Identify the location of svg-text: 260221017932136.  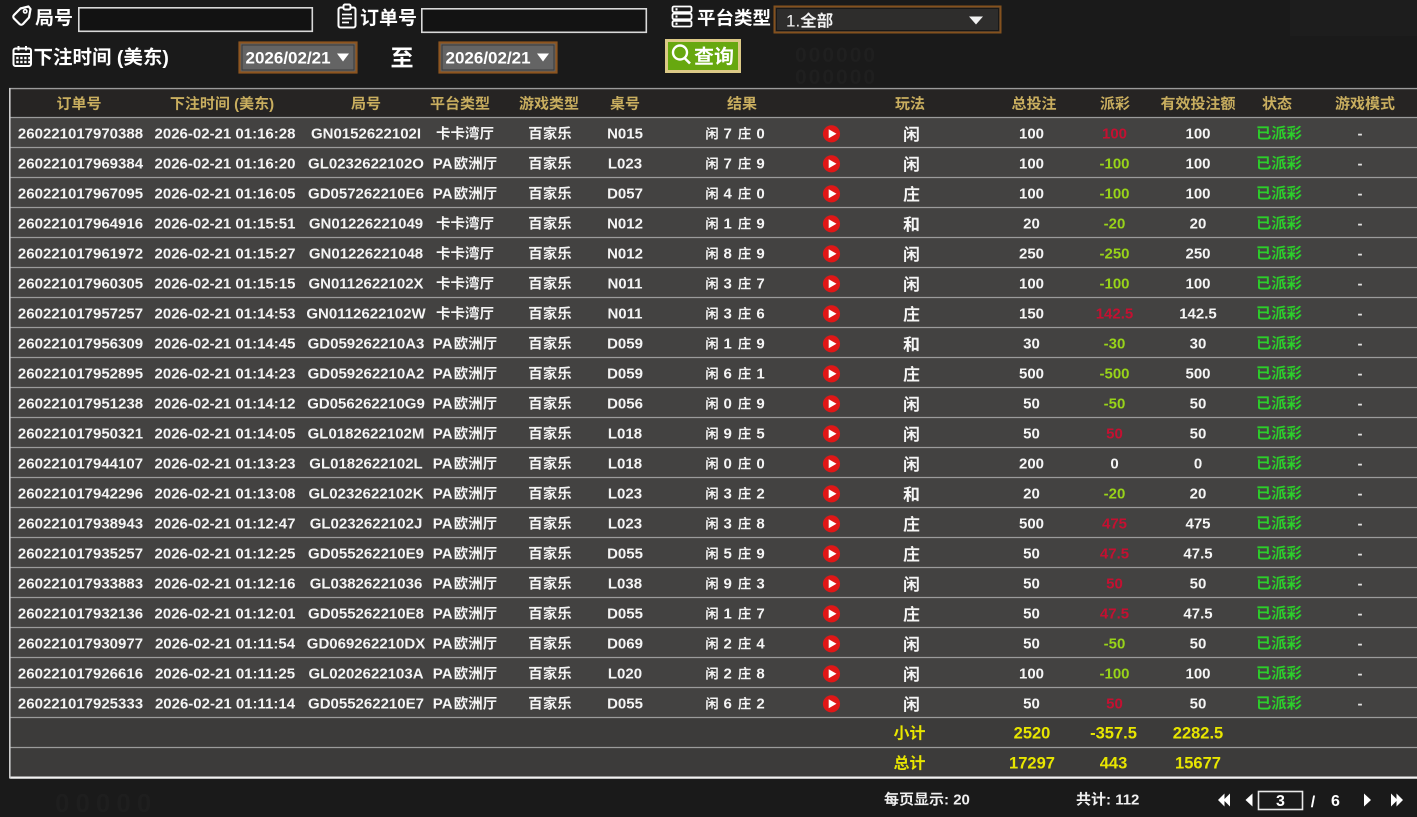
(80, 614).